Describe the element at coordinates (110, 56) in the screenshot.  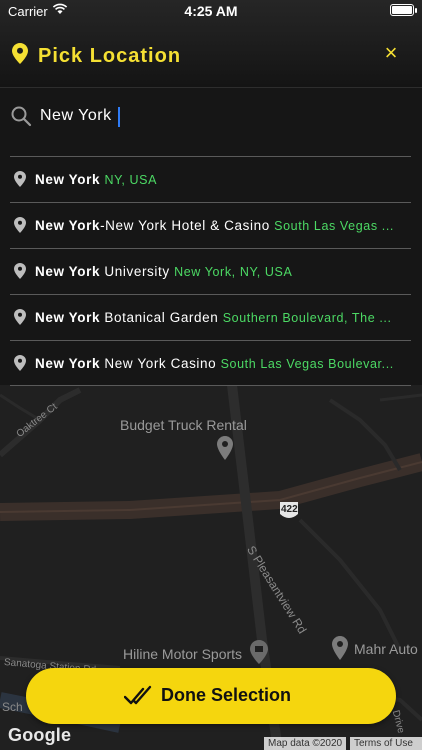
I see `page-title: Pick Location` at that location.